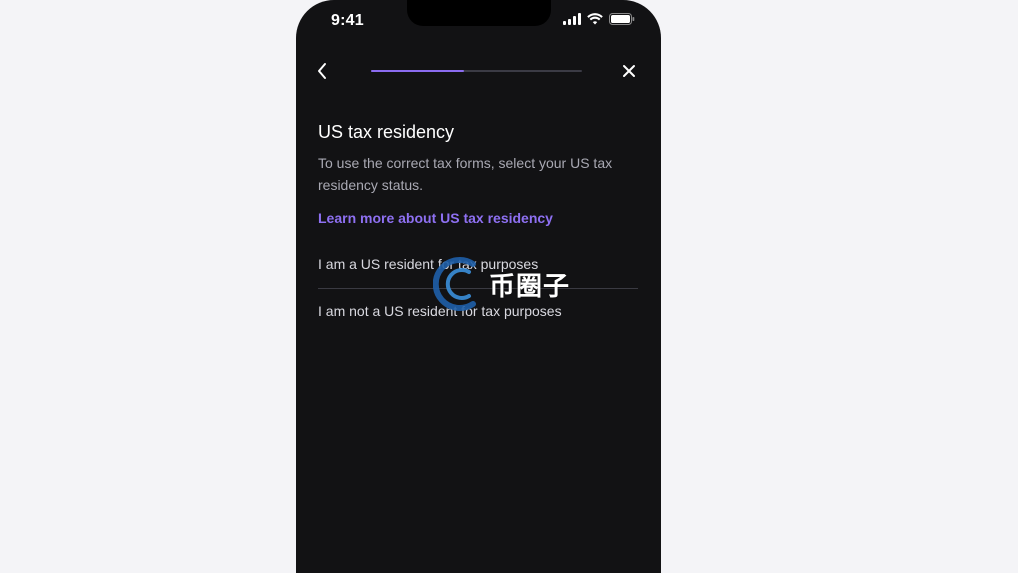 The height and width of the screenshot is (573, 1018). I want to click on option-not-us-resident: I am not a US resident for tax purposes, so click(479, 312).